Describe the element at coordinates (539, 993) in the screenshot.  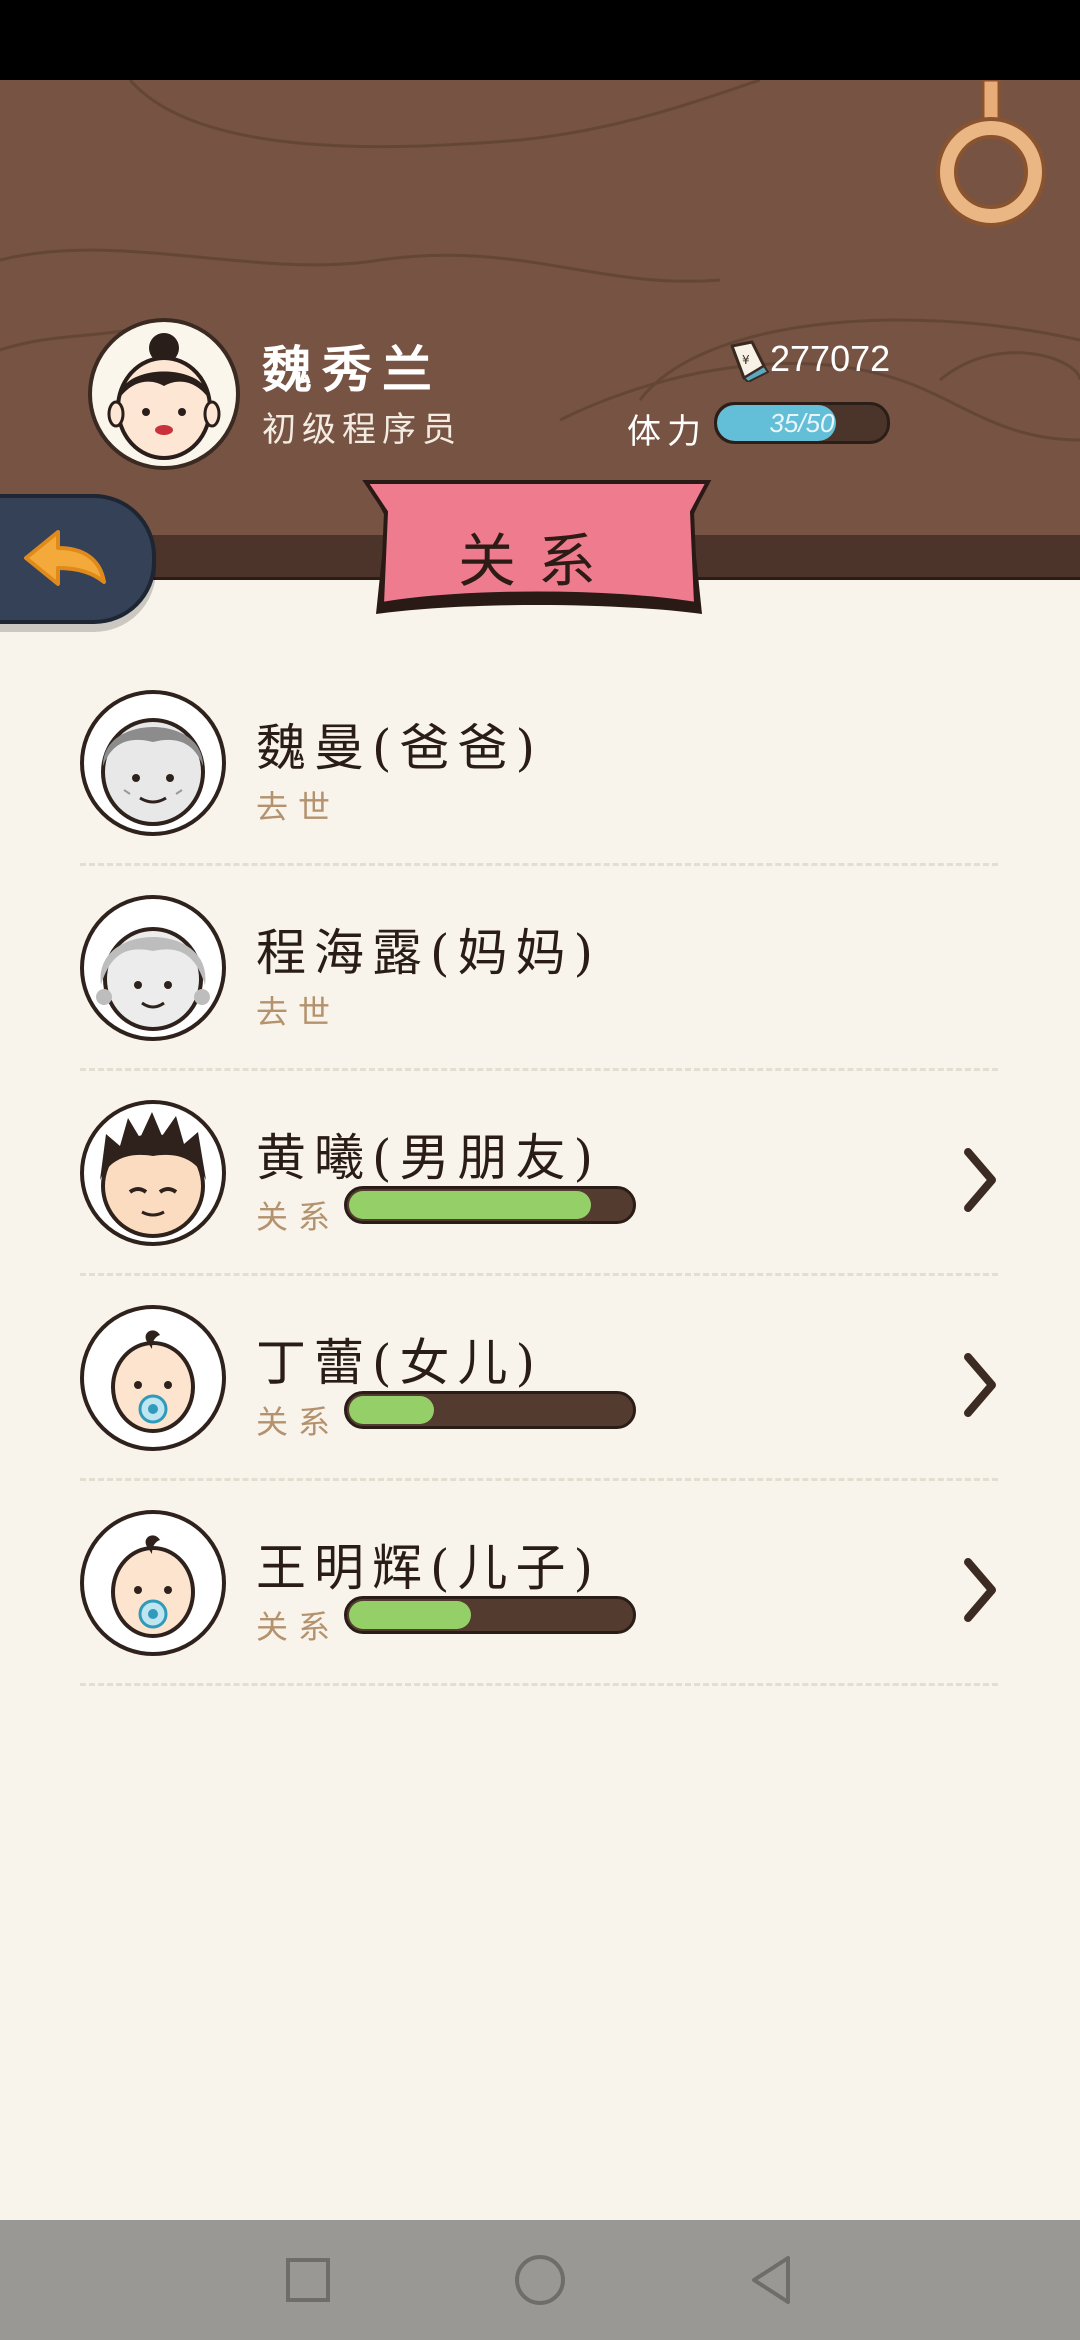
I see `relation-row-mother: 程海露(妈妈) 去世` at that location.